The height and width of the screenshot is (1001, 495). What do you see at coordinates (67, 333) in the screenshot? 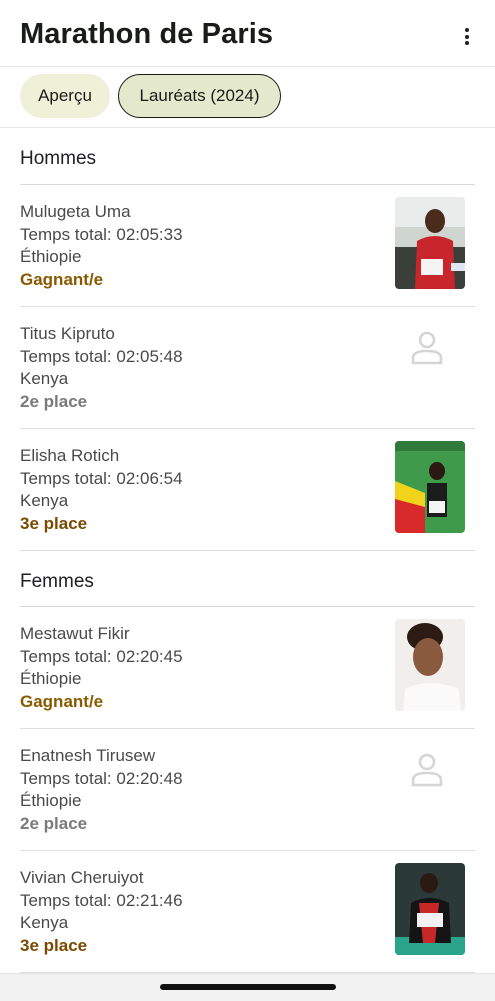
I see `athlete-name: Titus Kipruto` at bounding box center [67, 333].